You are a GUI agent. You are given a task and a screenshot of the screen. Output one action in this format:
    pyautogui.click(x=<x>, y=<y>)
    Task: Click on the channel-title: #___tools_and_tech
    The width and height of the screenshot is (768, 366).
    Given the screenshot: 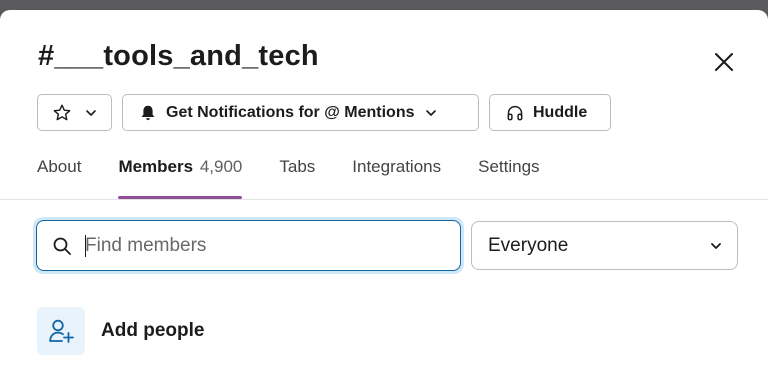 What is the action you would take?
    pyautogui.click(x=178, y=56)
    